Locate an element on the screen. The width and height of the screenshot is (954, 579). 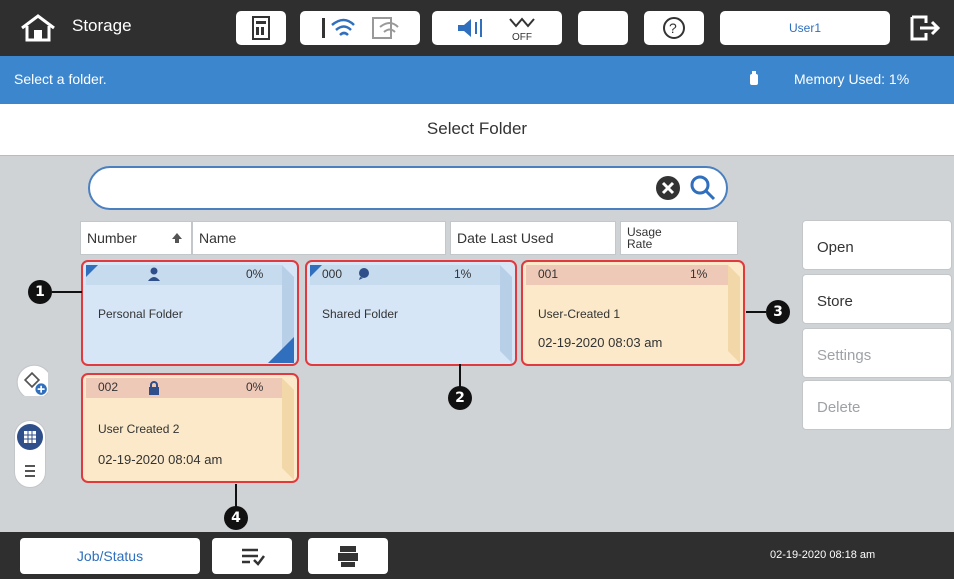
column-usage: Usage Rate is located at coordinates (679, 238).